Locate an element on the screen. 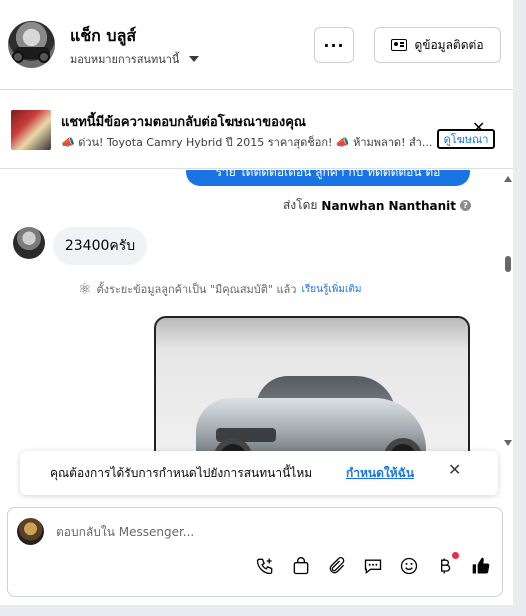 This screenshot has width=526, height=616. learn-more-link: เรียนรู้เพิ่มเติม is located at coordinates (331, 289).